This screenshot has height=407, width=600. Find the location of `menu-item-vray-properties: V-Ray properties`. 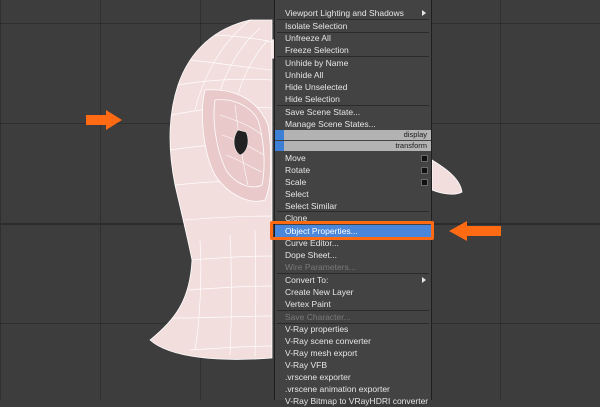

menu-item-vray-properties: V-Ray properties is located at coordinates (353, 329).